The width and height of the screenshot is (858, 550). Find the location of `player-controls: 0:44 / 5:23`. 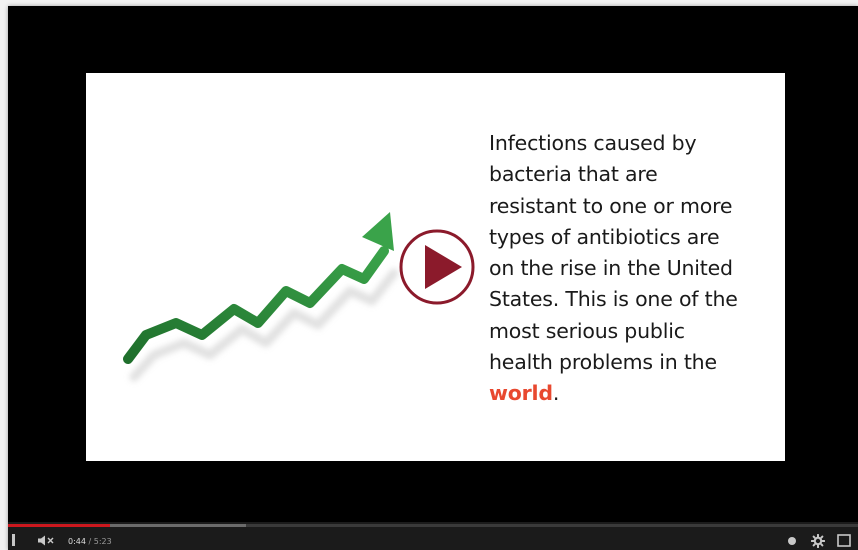

player-controls: 0:44 / 5:23 is located at coordinates (433, 536).